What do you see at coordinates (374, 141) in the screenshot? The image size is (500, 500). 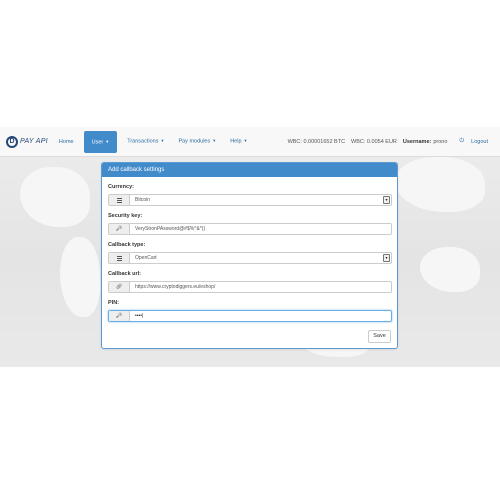 I see `balance-eur: WBC: 0.0054 EUR` at bounding box center [374, 141].